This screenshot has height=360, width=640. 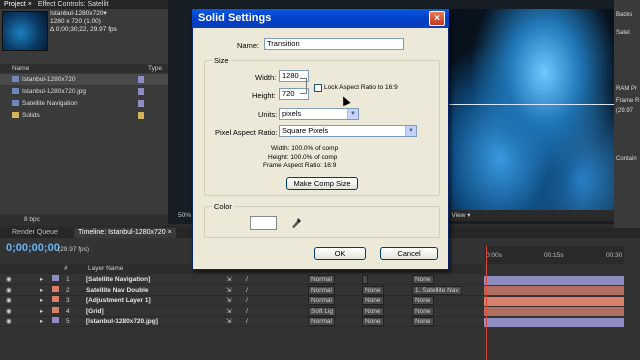 I want to click on right-panel-item: Contain, so click(x=626, y=159).